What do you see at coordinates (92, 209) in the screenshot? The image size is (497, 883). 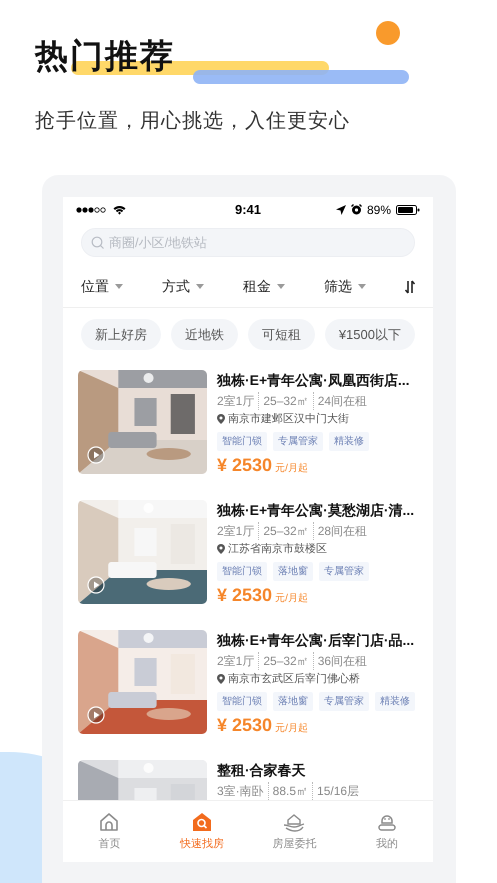 I see `signal-icon` at bounding box center [92, 209].